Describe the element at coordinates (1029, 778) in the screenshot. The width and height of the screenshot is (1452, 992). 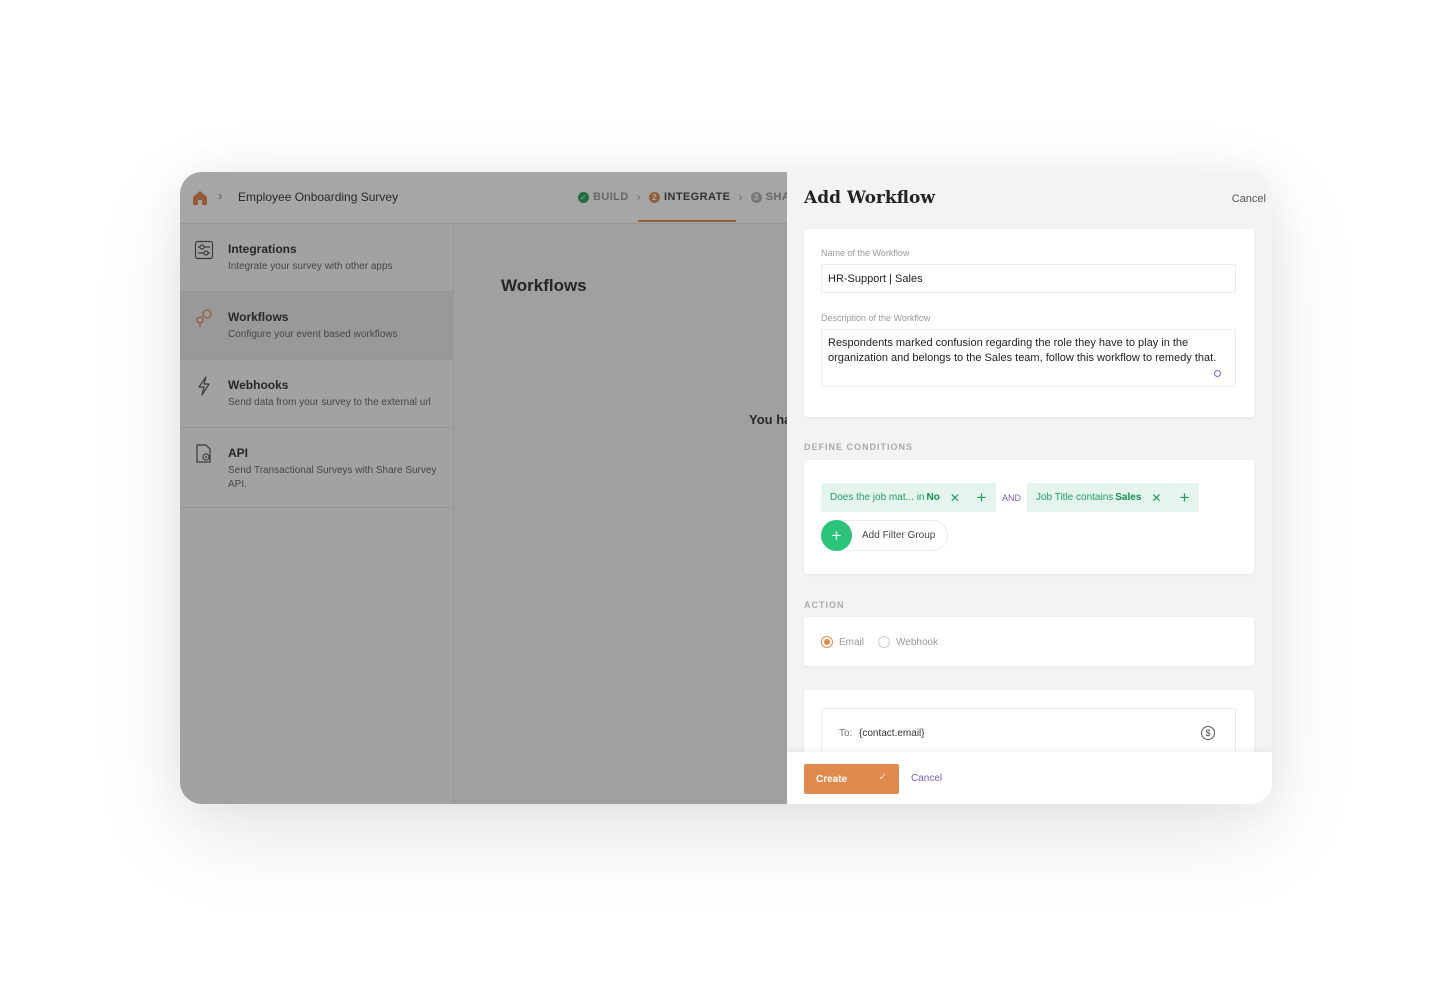
I see `drawer-footer: Create ✓ Cancel` at that location.